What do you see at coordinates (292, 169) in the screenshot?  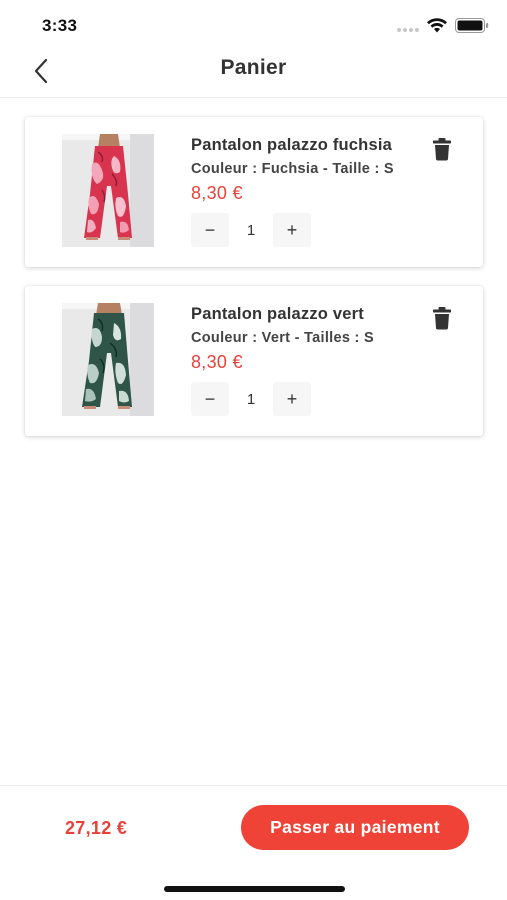 I see `product-variant: Couleur : Fuchsia - Taille : S` at bounding box center [292, 169].